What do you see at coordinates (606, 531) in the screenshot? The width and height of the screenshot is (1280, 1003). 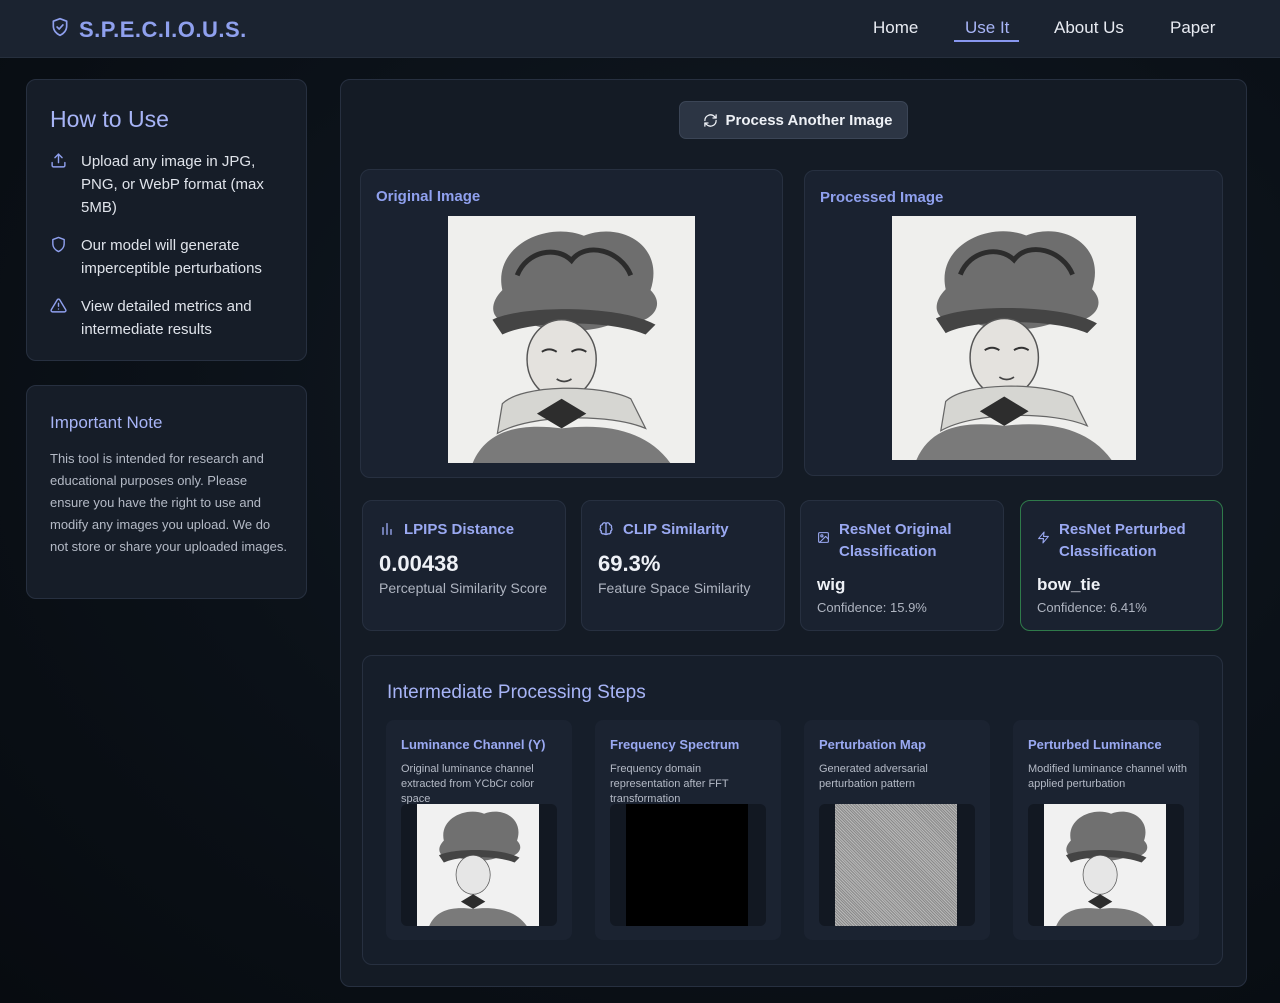 I see `brain-icon` at bounding box center [606, 531].